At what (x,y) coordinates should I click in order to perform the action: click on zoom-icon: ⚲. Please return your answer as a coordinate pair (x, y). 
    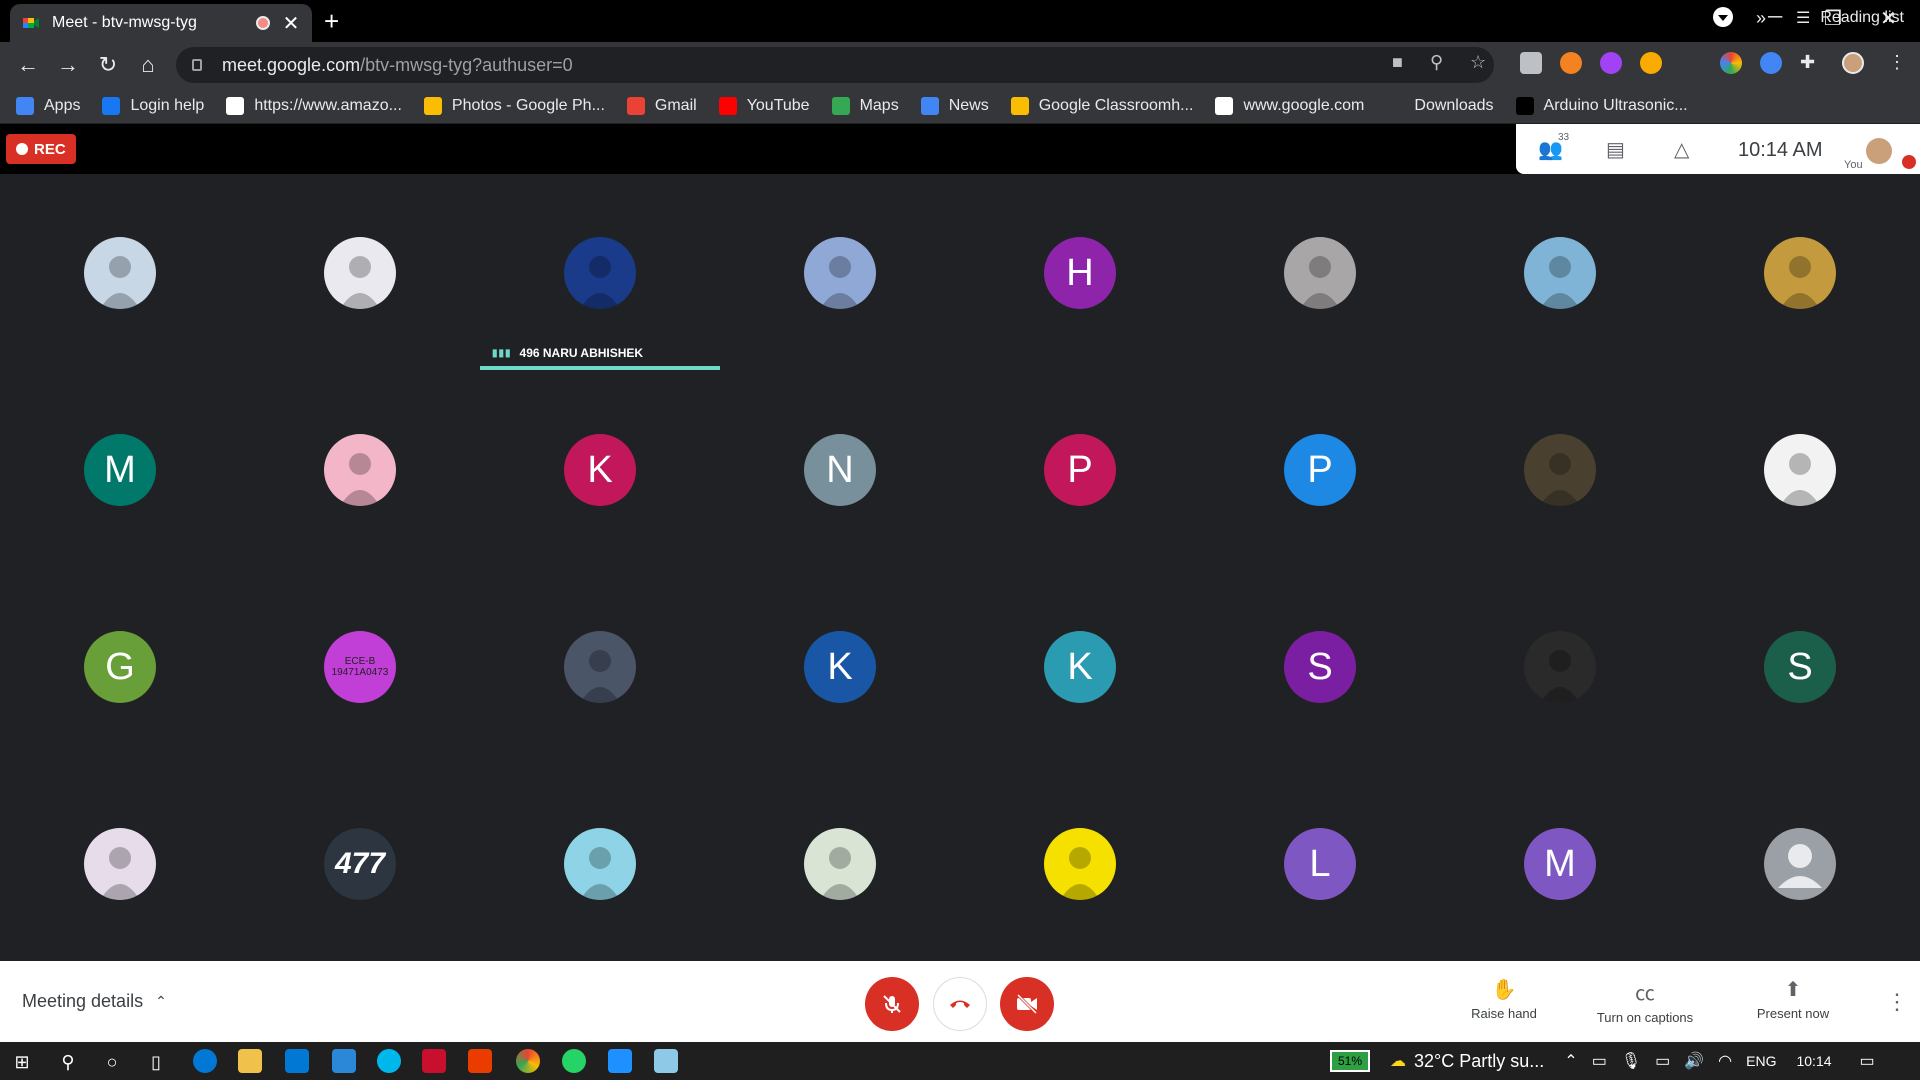
    Looking at the image, I should click on (1436, 62).